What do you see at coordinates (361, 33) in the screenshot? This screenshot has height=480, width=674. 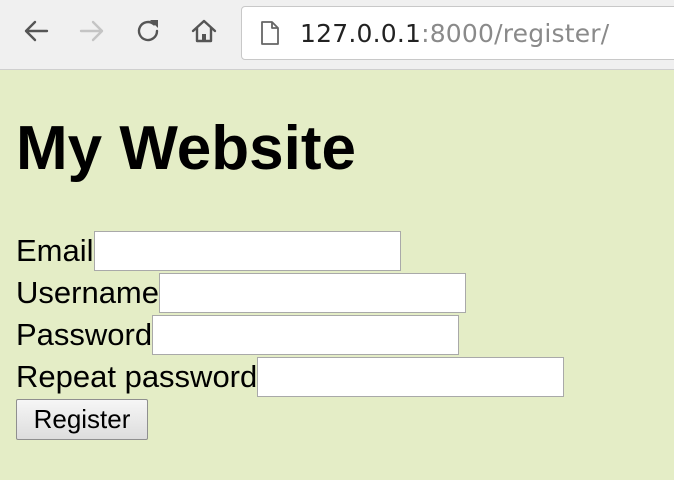 I see `url-host: 127.0.0.1` at bounding box center [361, 33].